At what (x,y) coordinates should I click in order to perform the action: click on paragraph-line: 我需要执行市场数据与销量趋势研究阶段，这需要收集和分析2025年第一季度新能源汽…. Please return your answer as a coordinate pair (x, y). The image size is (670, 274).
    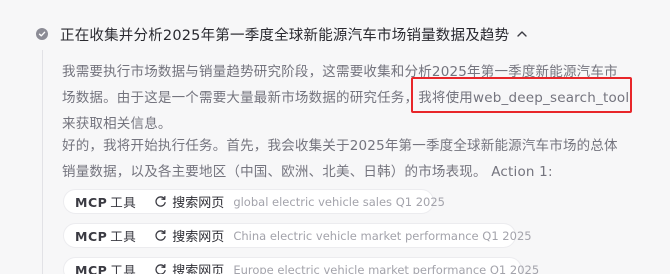
    Looking at the image, I should click on (340, 72).